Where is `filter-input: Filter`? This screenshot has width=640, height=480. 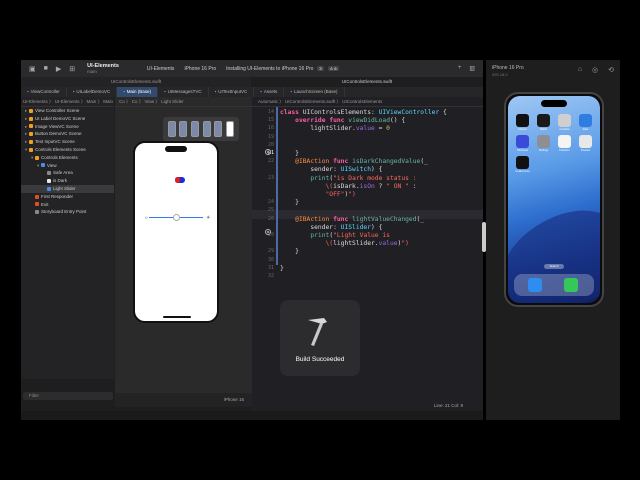 filter-input: Filter is located at coordinates (68, 396).